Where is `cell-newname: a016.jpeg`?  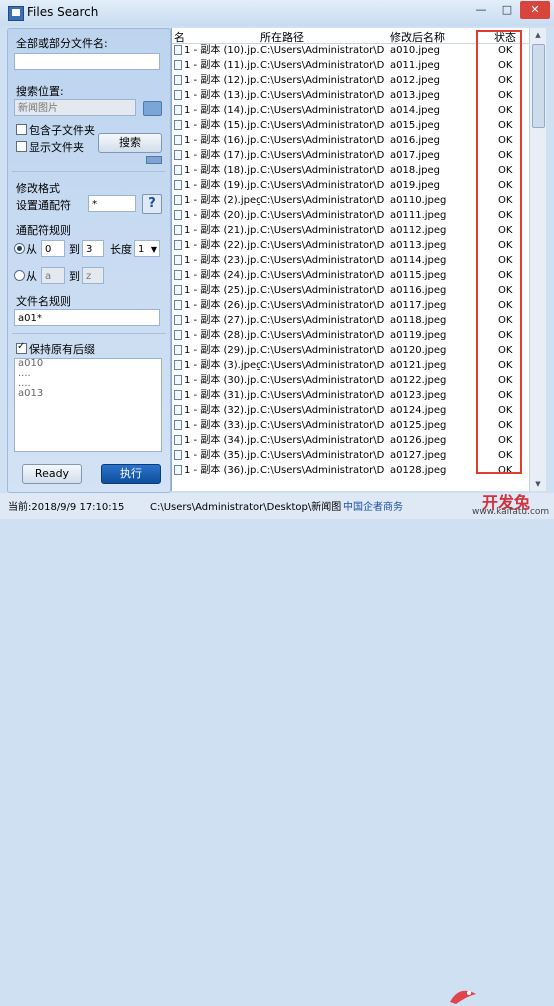 cell-newname: a016.jpeg is located at coordinates (415, 140).